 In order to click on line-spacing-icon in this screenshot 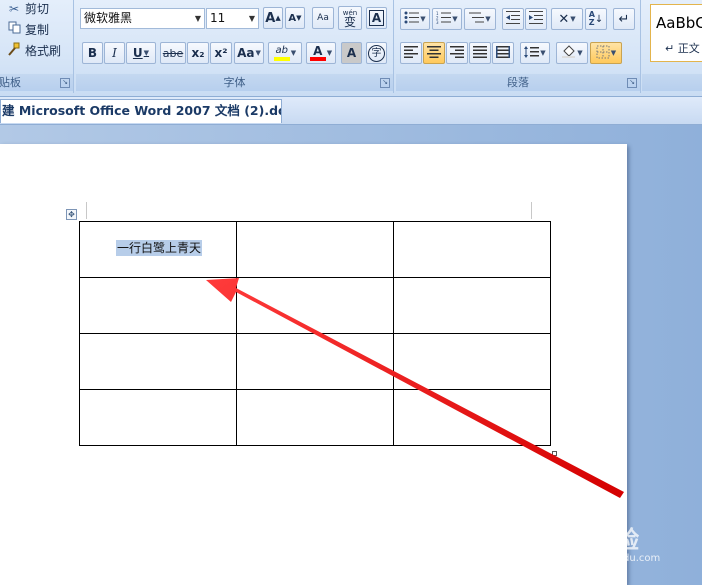, I will do `click(532, 53)`.